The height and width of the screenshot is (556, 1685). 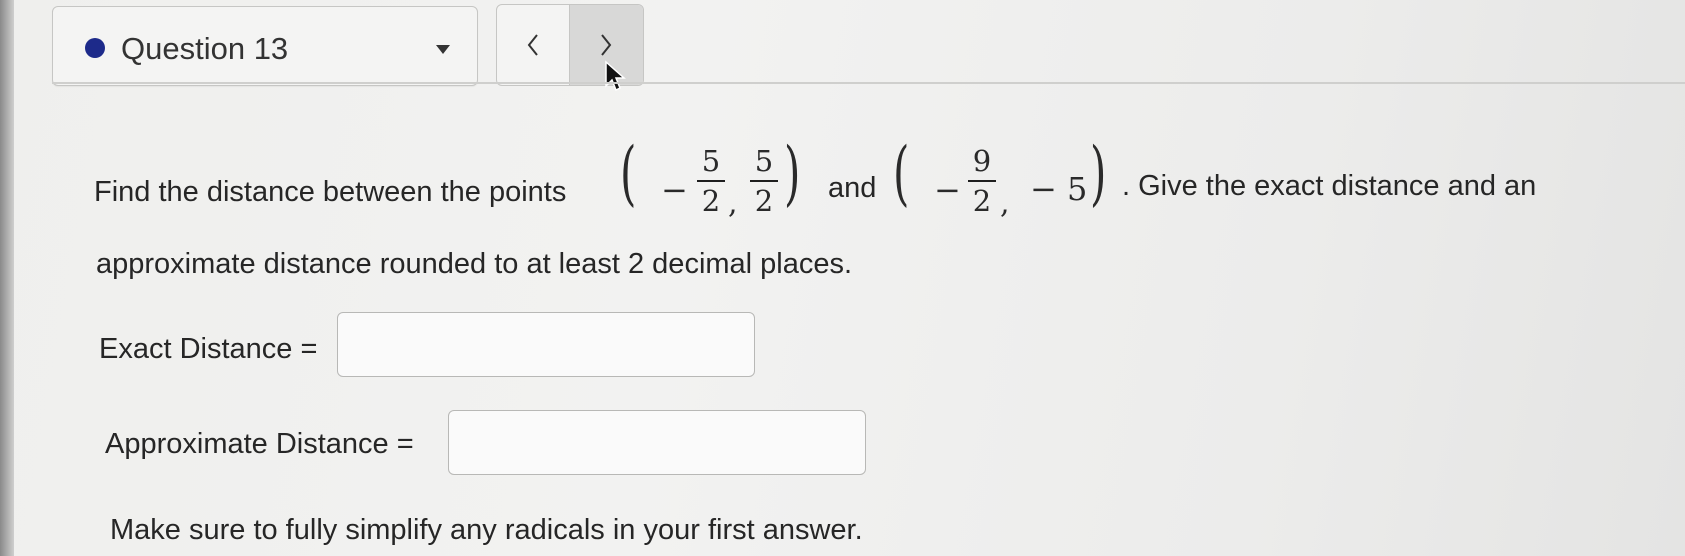 I want to click on status-dot-icon, so click(x=95, y=48).